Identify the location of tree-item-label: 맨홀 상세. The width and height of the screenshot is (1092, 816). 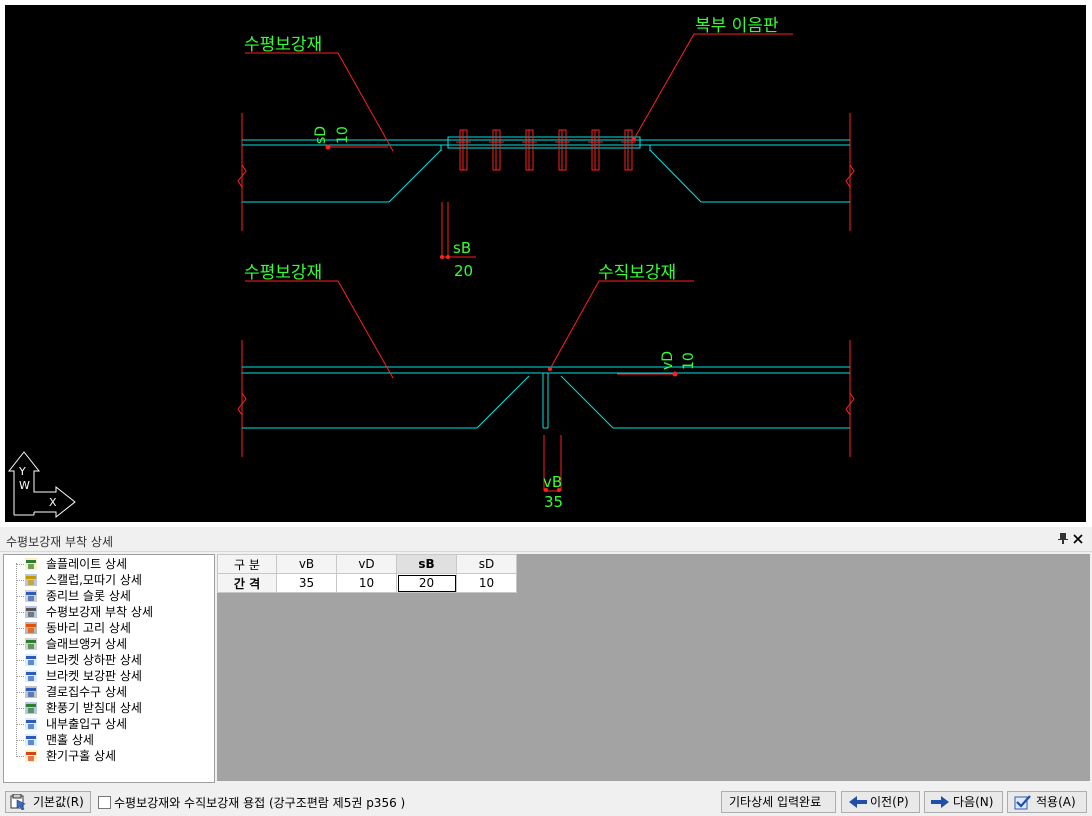
(70, 740).